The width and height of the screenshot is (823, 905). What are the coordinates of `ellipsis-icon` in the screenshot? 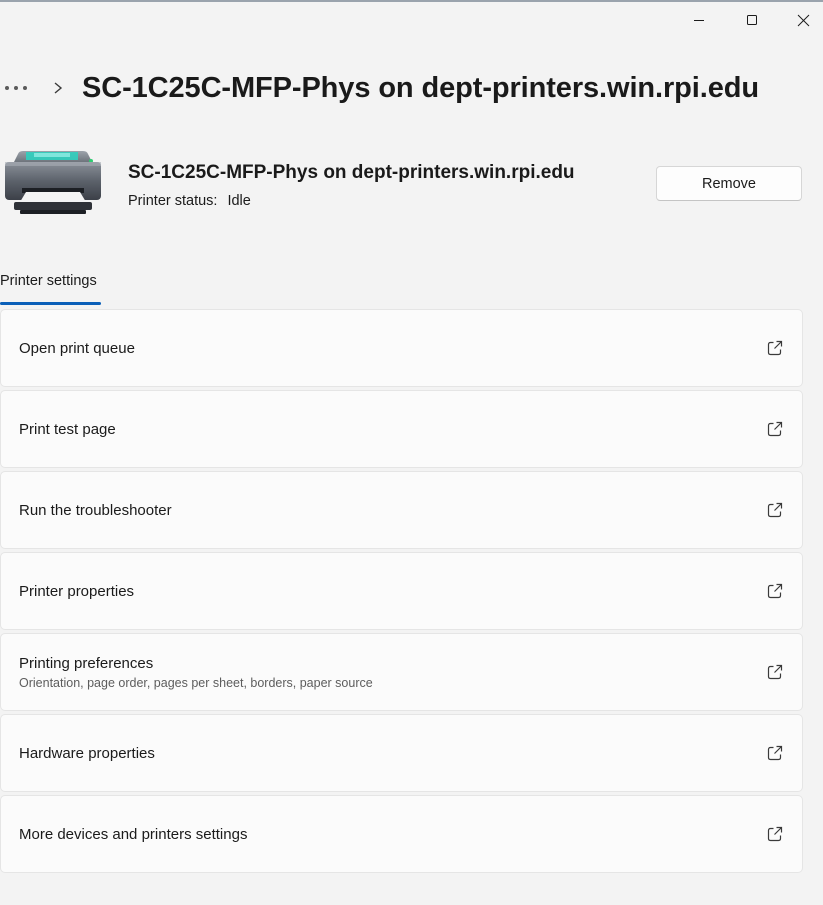 It's located at (16, 88).